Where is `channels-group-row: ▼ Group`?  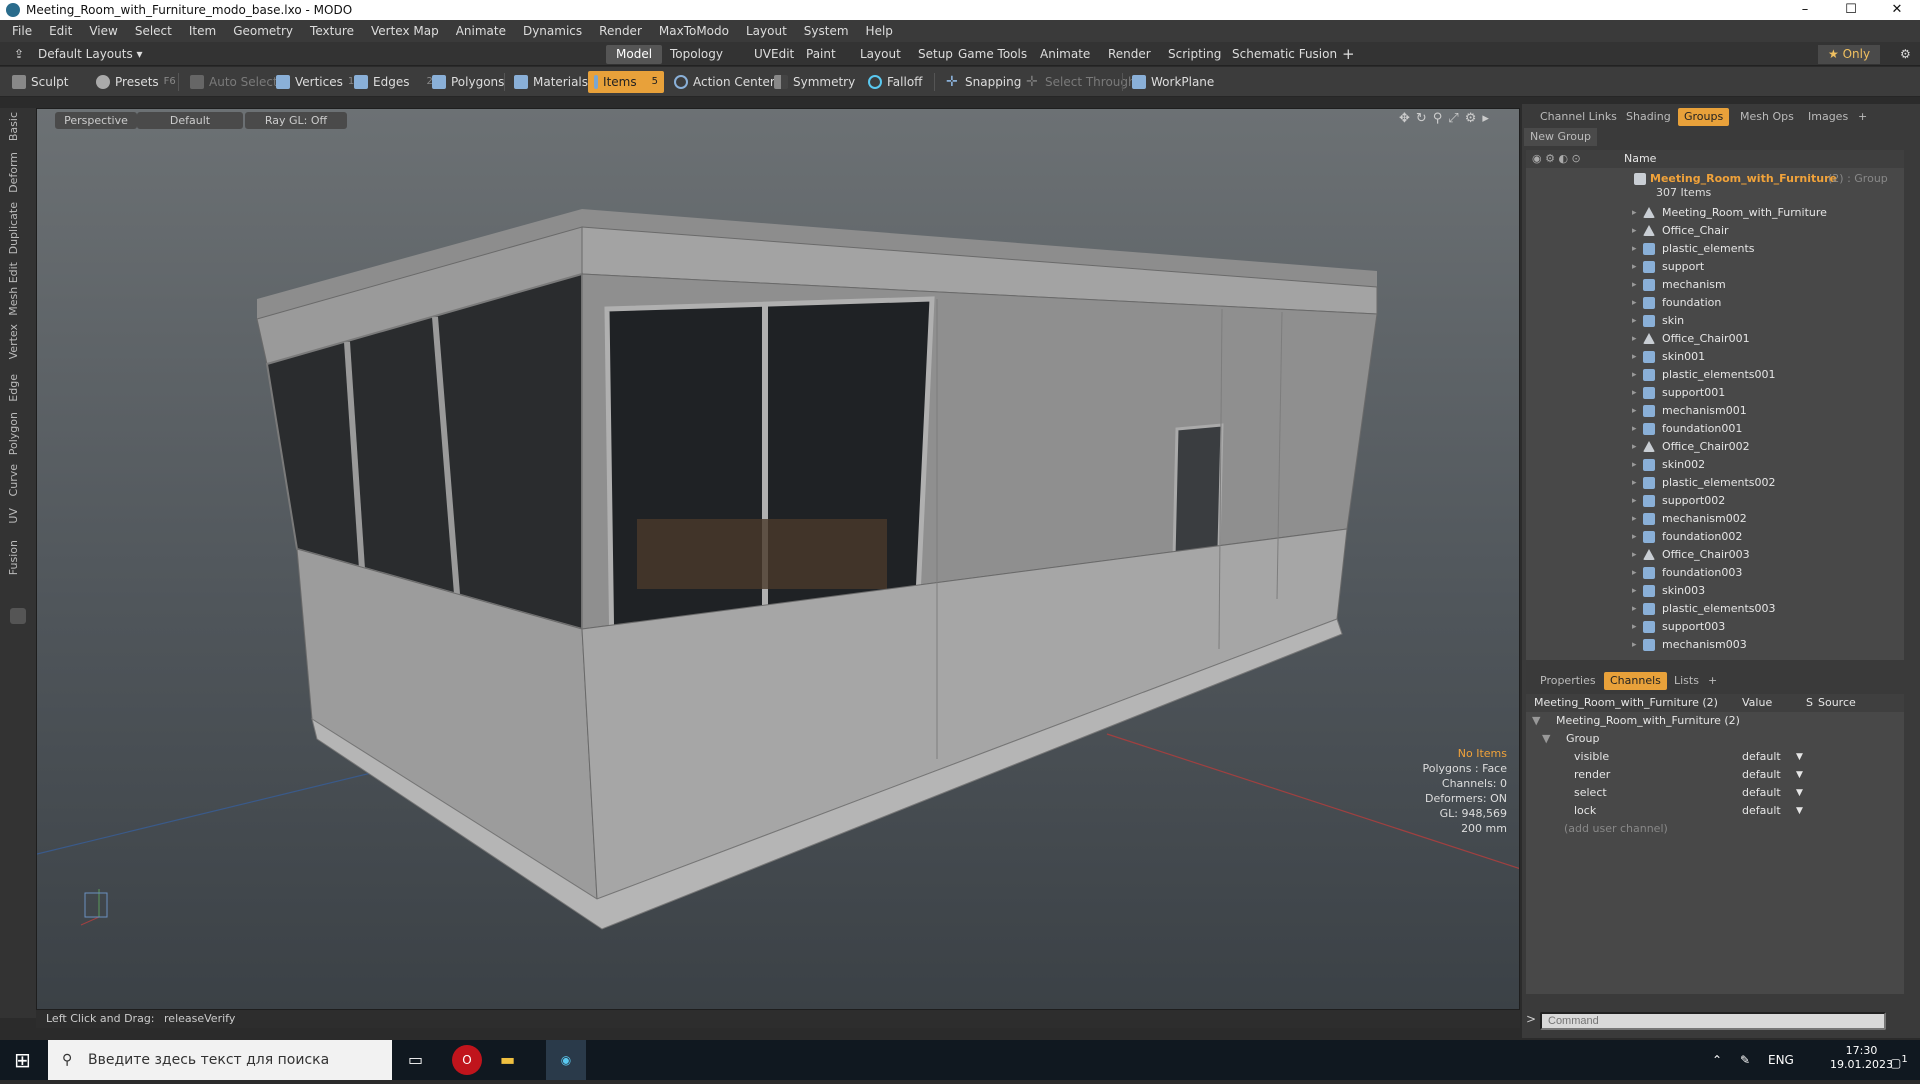 channels-group-row: ▼ Group is located at coordinates (1715, 739).